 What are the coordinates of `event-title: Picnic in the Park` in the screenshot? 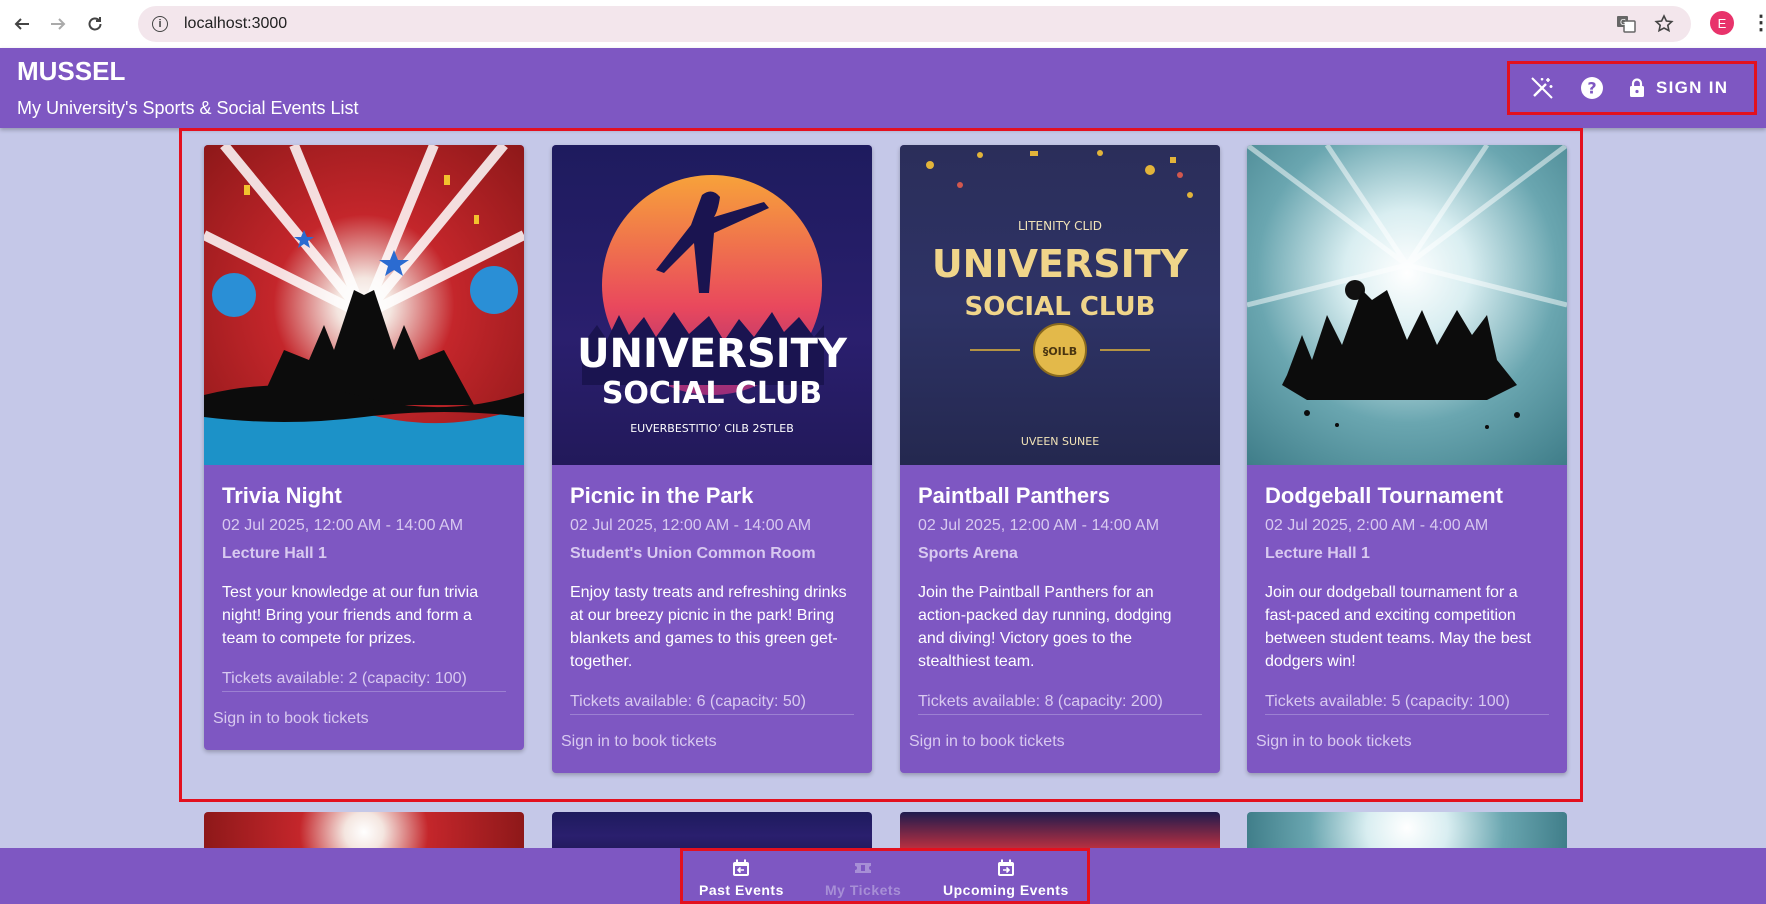 It's located at (662, 495).